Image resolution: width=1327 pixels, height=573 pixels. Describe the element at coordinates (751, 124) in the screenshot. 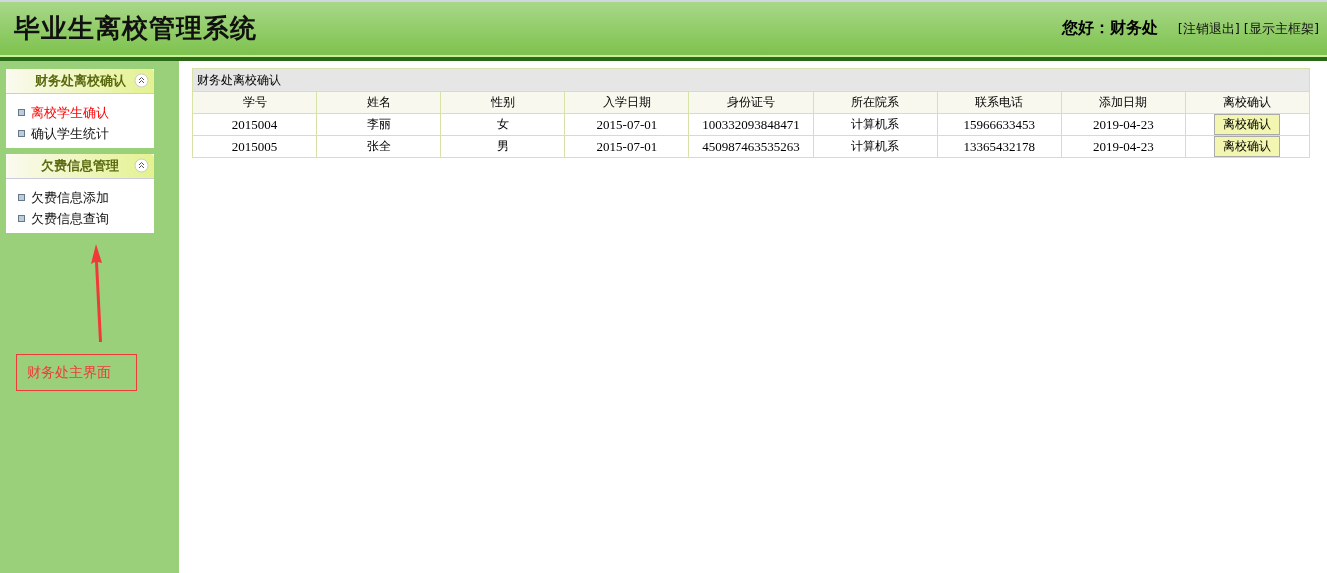

I see `table-cell: 100332093848471` at that location.